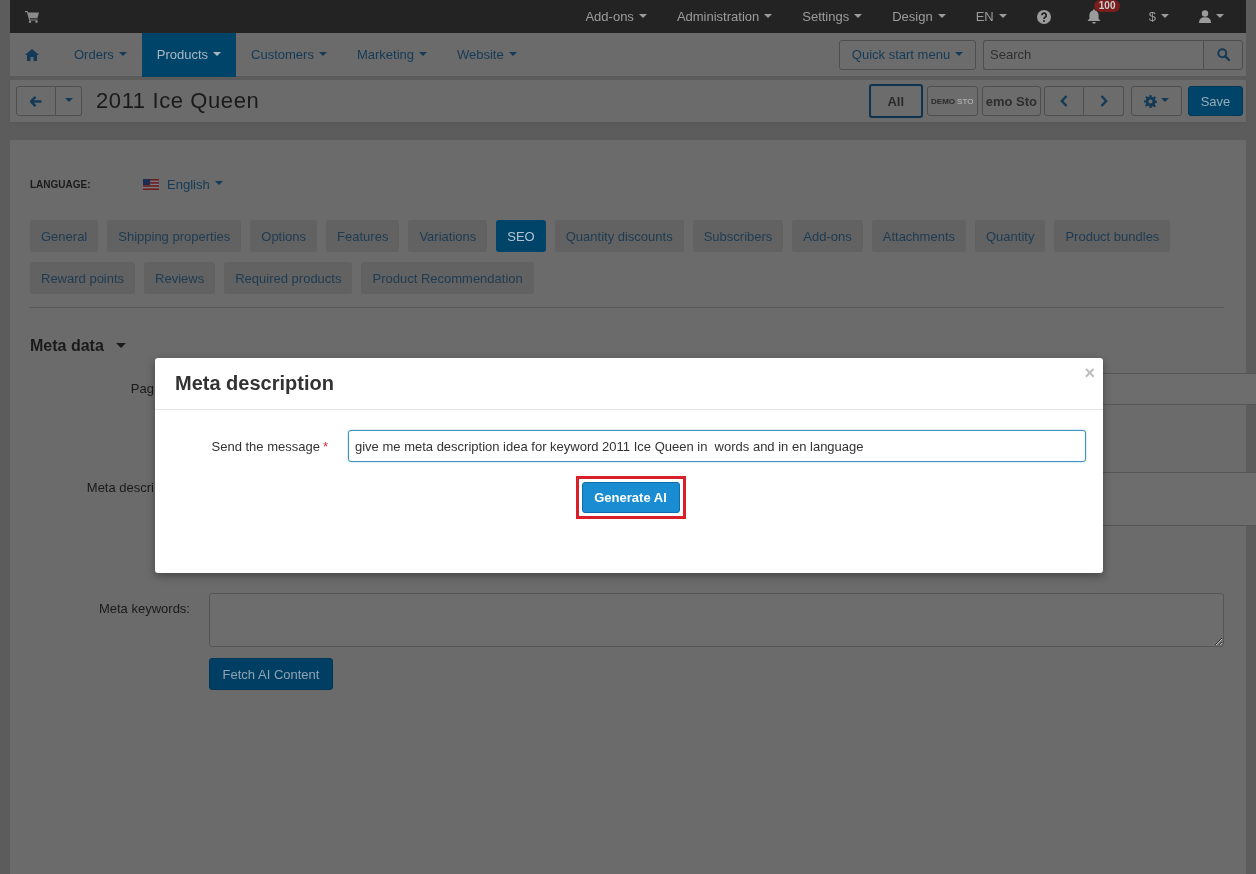 This screenshot has width=1256, height=874. I want to click on tab: Reviews, so click(180, 278).